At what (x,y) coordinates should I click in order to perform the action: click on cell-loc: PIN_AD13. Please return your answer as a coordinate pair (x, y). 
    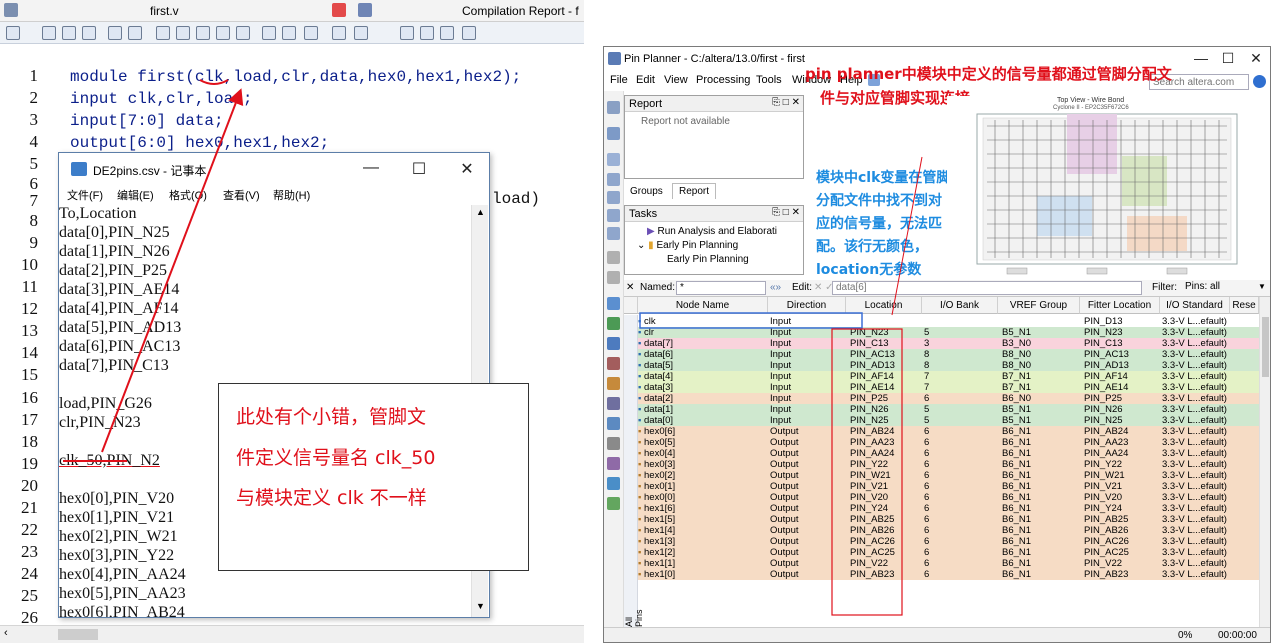
    Looking at the image, I should click on (885, 365).